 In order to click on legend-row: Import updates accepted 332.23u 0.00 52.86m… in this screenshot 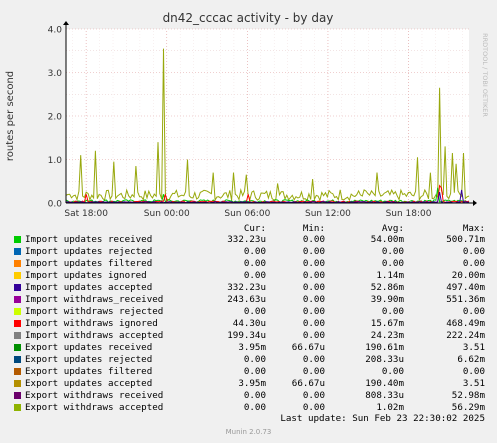, I will do `click(254, 288)`.